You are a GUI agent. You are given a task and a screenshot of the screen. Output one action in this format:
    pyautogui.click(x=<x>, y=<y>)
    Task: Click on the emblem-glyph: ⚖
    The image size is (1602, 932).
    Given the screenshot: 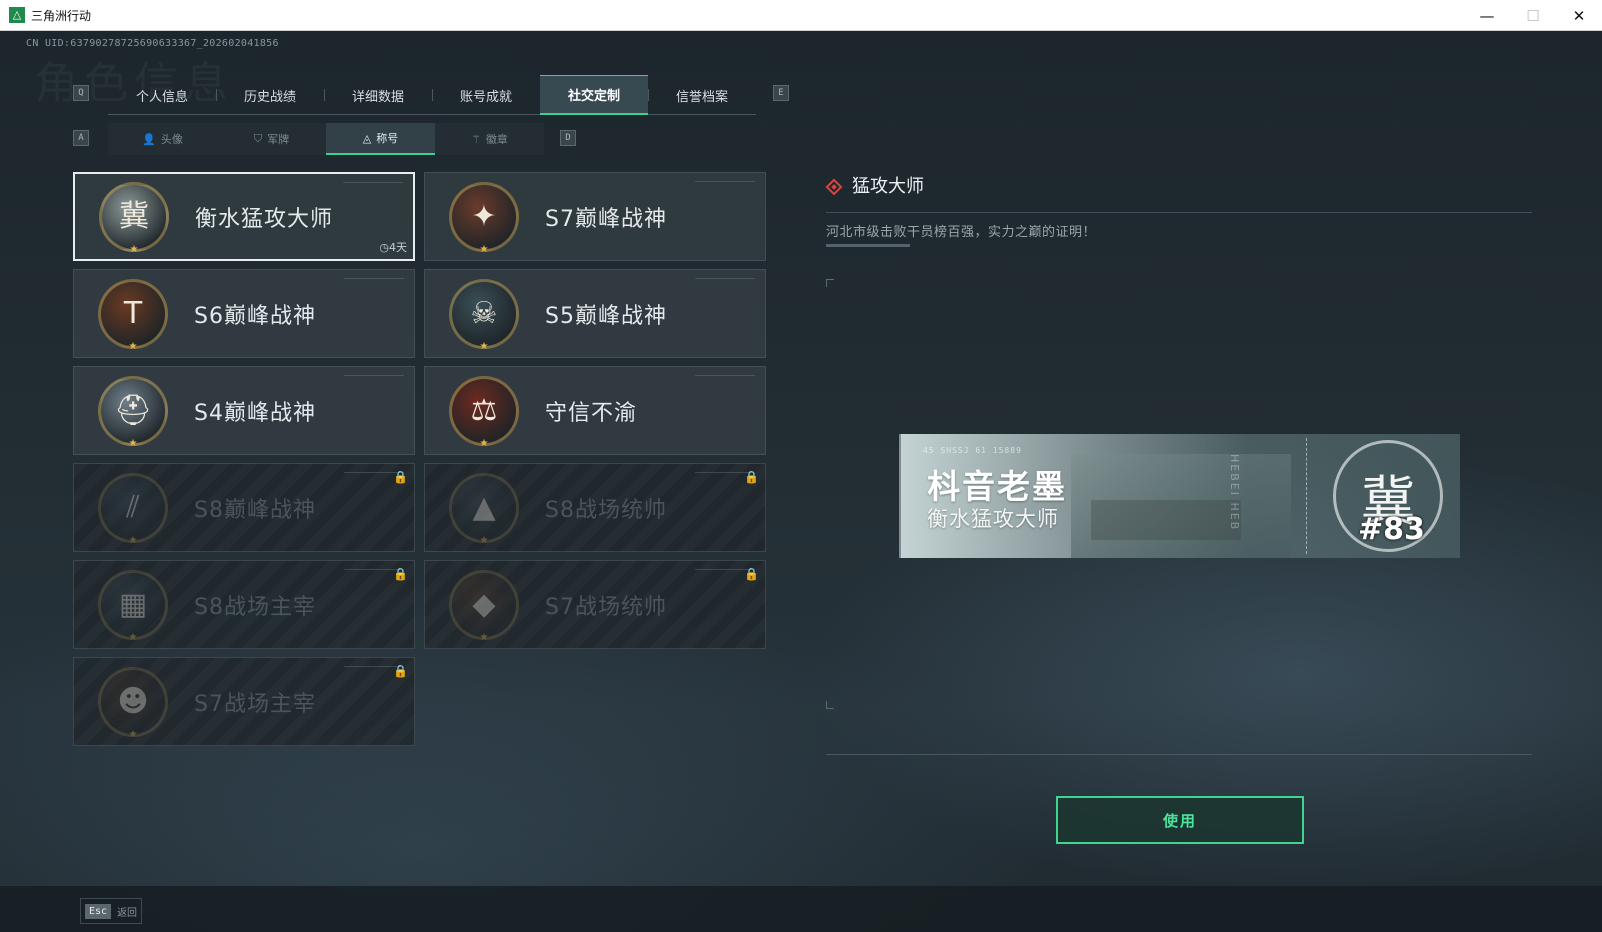 What is the action you would take?
    pyautogui.click(x=484, y=410)
    